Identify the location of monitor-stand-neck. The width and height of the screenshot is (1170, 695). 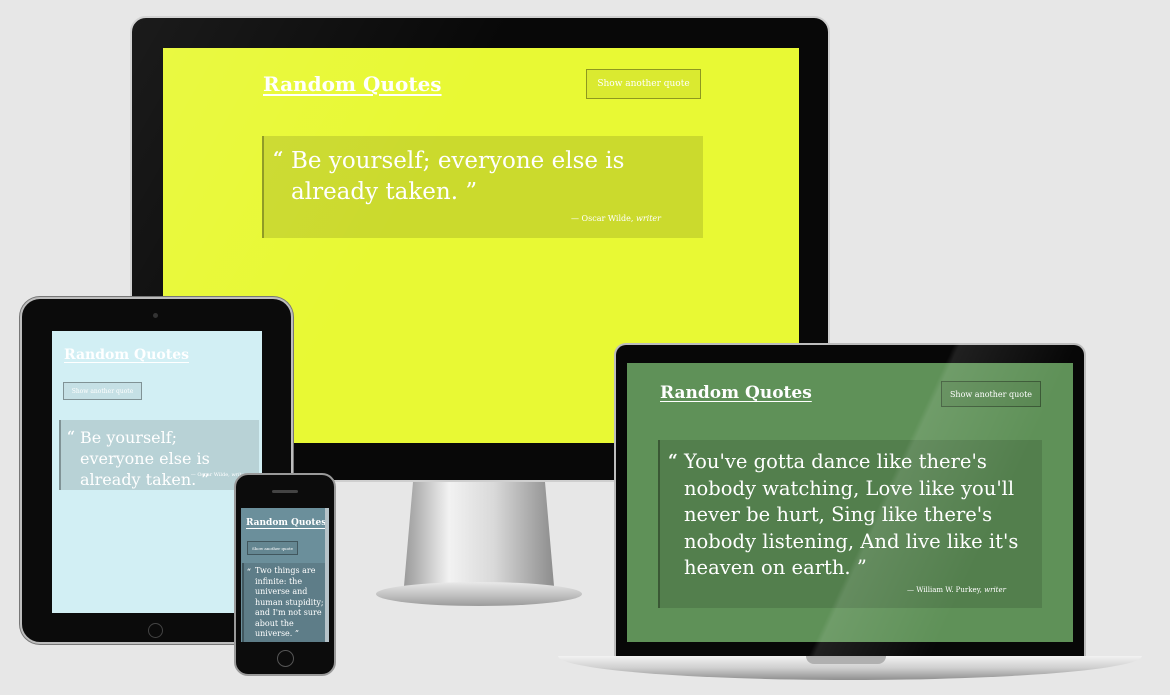
(479, 534).